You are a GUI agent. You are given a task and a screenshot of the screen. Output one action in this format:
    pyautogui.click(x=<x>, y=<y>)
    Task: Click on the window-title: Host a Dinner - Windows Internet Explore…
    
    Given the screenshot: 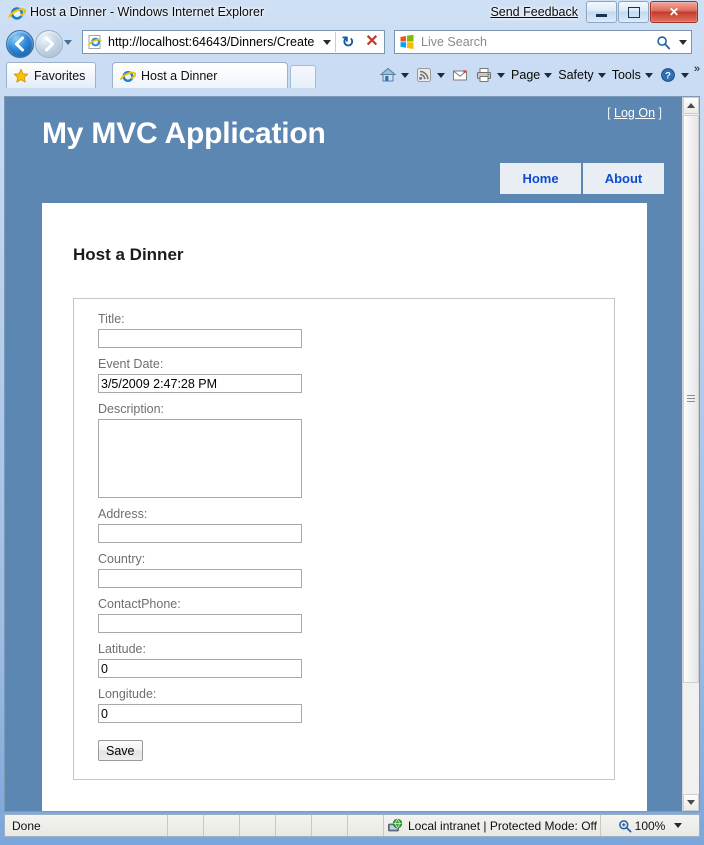 What is the action you would take?
    pyautogui.click(x=147, y=12)
    